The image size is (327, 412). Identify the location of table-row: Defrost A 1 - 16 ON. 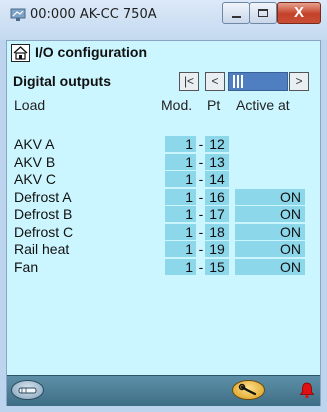
(163, 196).